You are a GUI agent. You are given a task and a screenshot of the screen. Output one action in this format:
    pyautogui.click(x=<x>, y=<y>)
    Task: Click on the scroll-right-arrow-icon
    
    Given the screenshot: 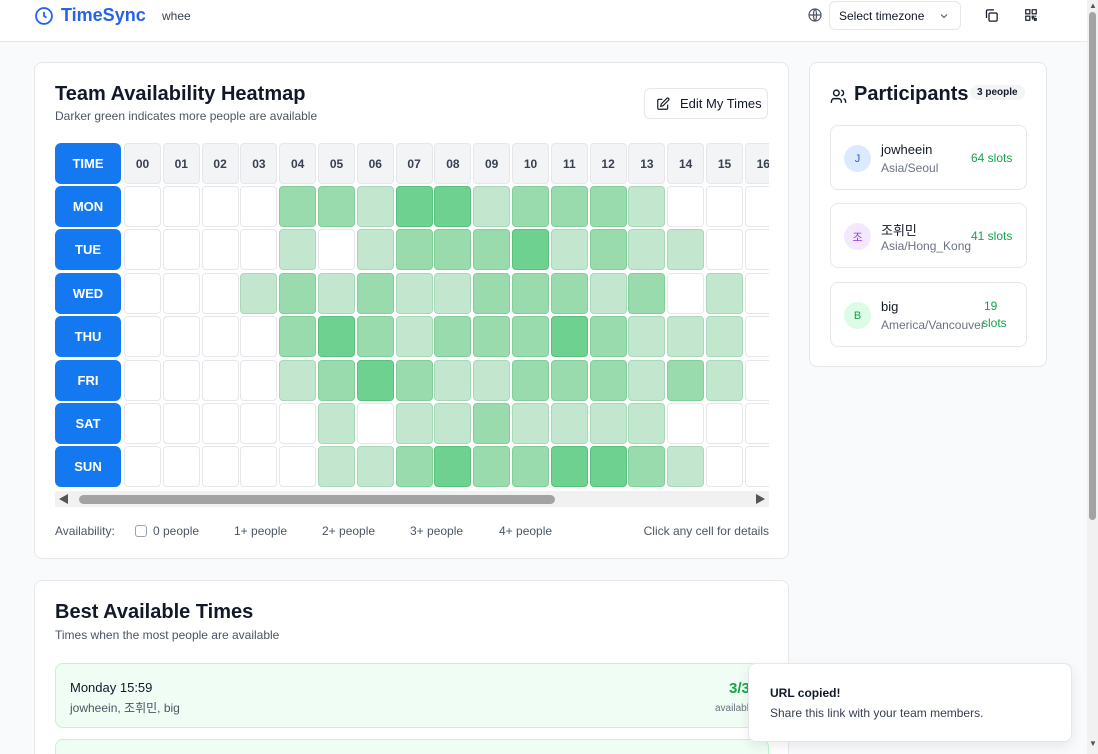 What is the action you would take?
    pyautogui.click(x=760, y=499)
    